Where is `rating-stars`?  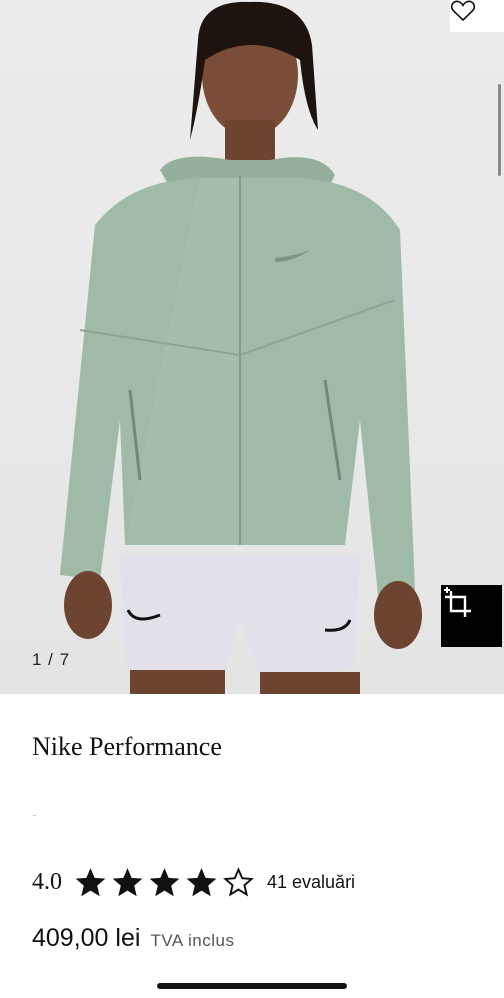 rating-stars is located at coordinates (164, 882).